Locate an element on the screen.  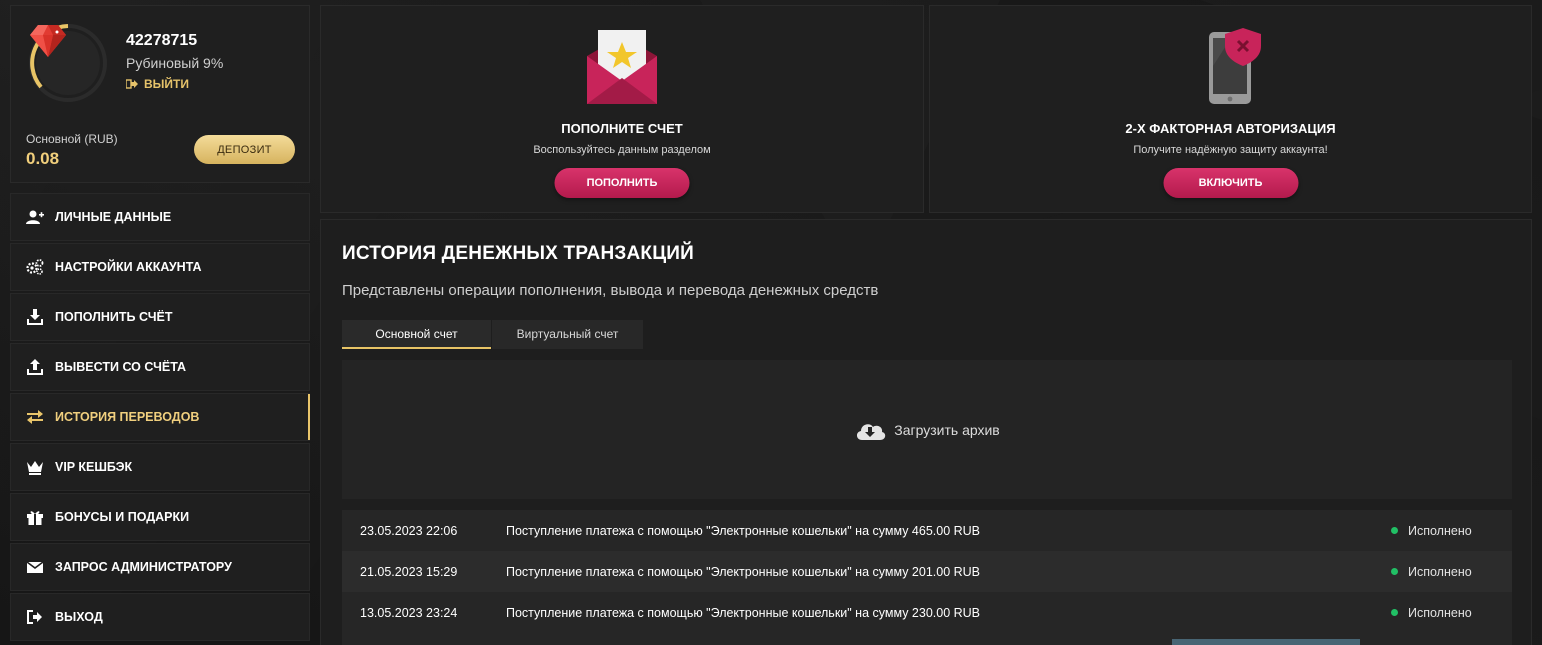
sidebar-item-vip-cashback: VIP КЕШБЭК is located at coordinates (160, 467).